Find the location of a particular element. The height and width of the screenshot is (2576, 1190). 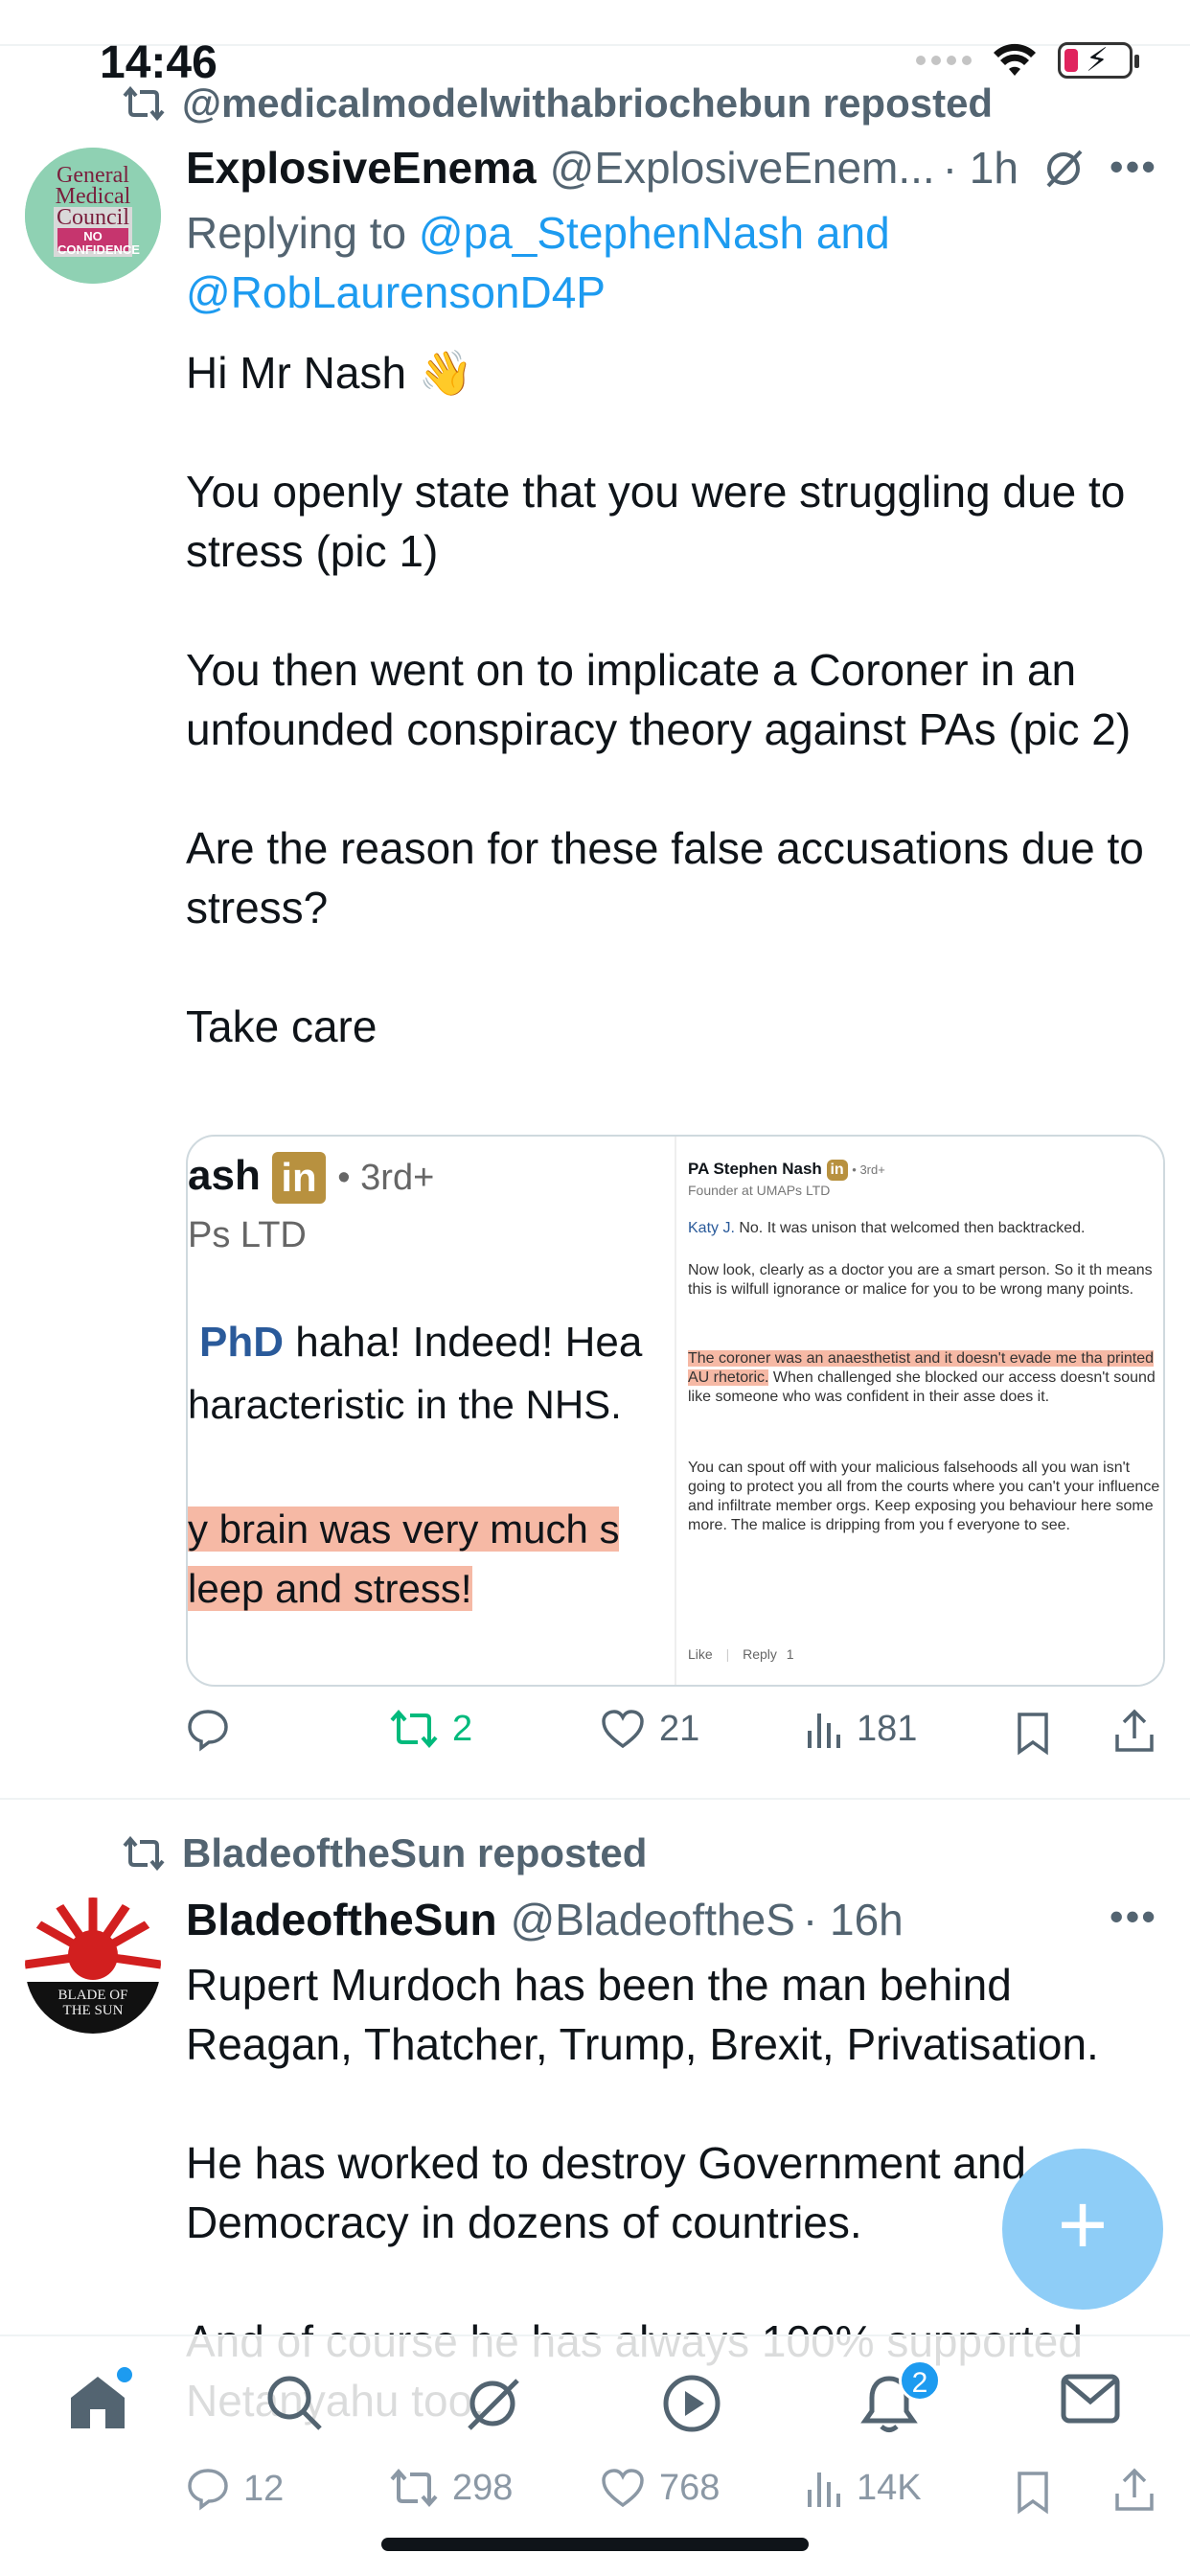

highlighted-line-1: y brain was very much s is located at coordinates (404, 1529).